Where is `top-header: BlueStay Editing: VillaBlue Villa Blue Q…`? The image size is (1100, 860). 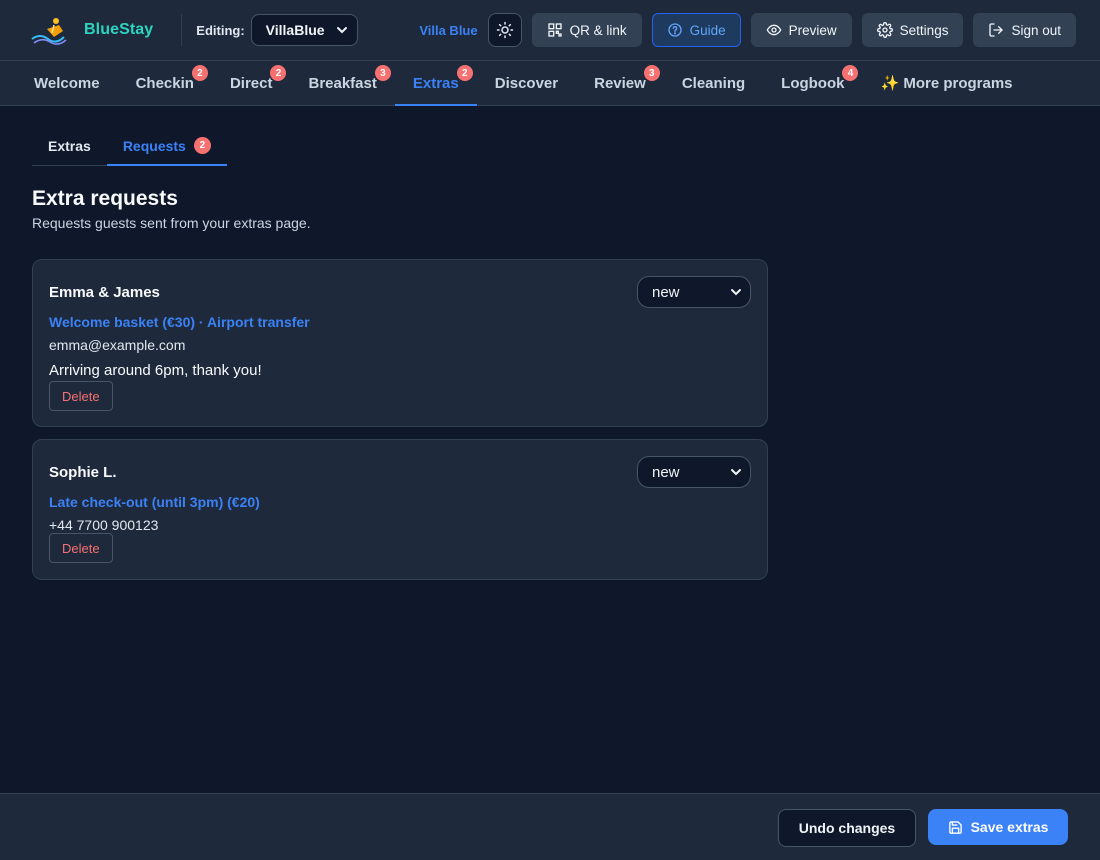 top-header: BlueStay Editing: VillaBlue Villa Blue Q… is located at coordinates (550, 30).